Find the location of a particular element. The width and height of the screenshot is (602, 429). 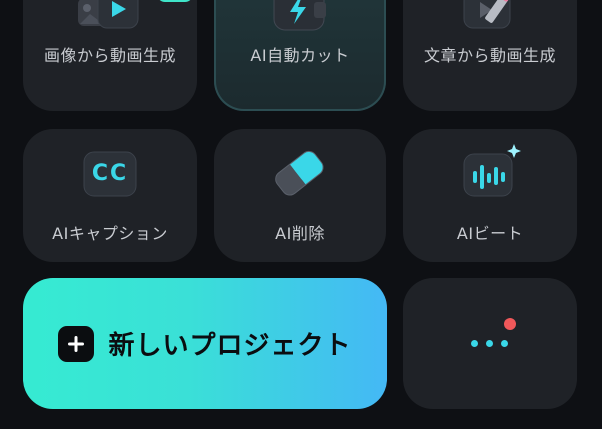

text-to-video-pen-icon is located at coordinates (490, 21).